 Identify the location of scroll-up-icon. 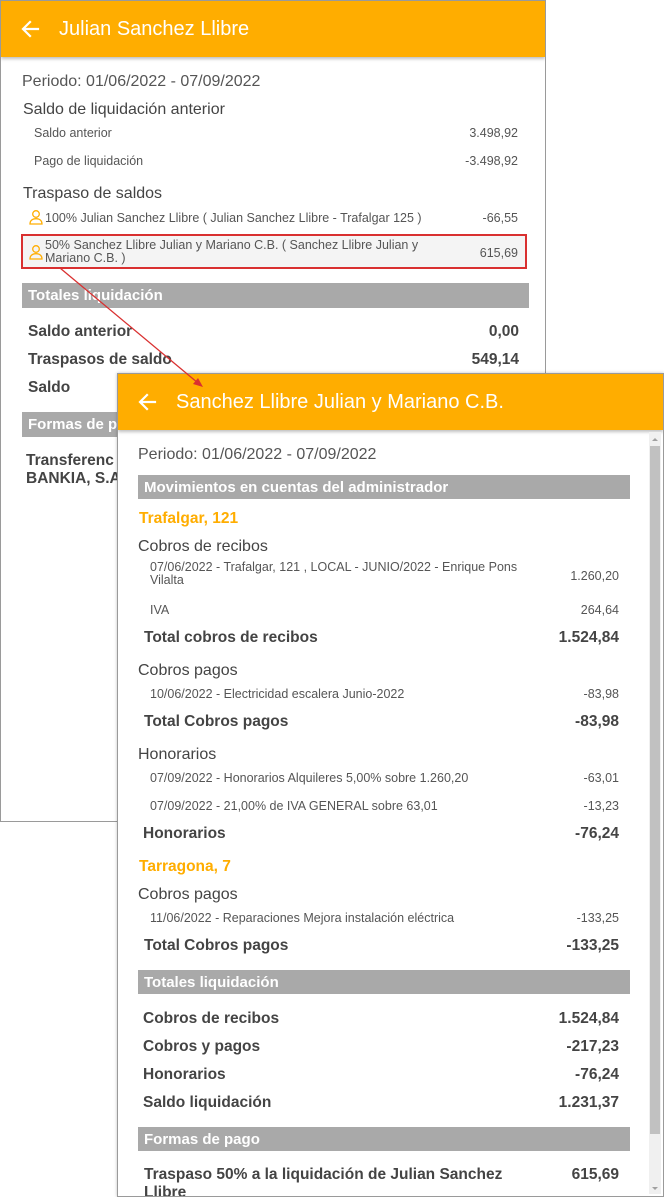
(655, 438).